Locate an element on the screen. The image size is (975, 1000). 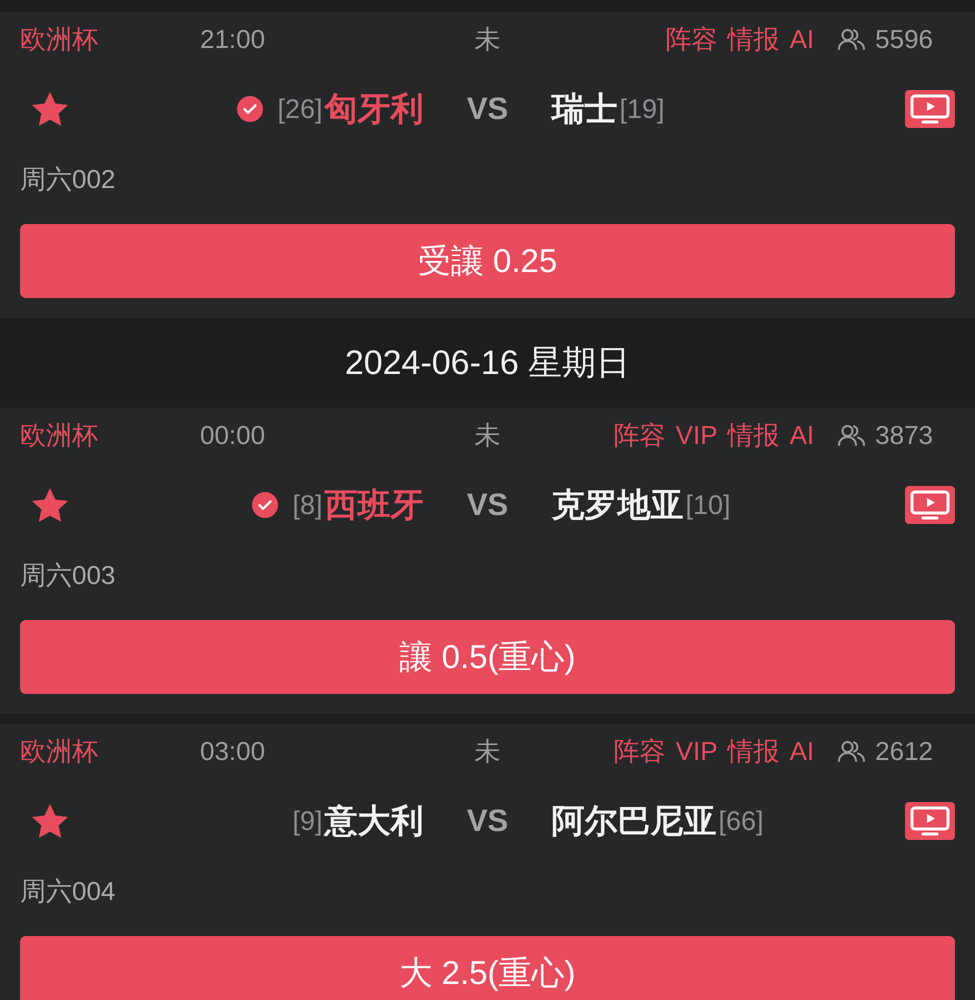
match-time: 21:00 is located at coordinates (233, 39).